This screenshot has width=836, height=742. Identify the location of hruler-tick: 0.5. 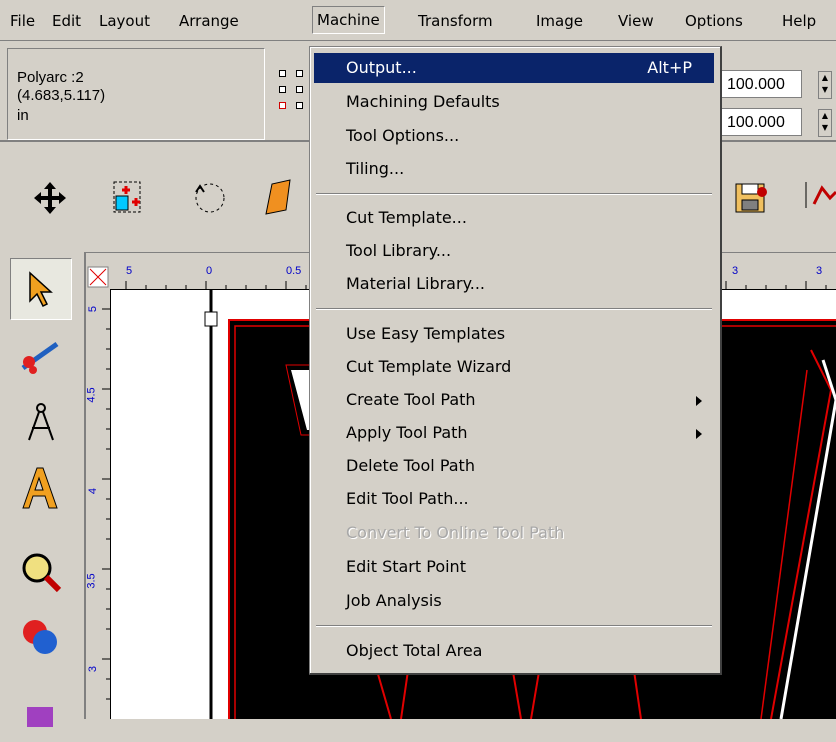
(294, 271).